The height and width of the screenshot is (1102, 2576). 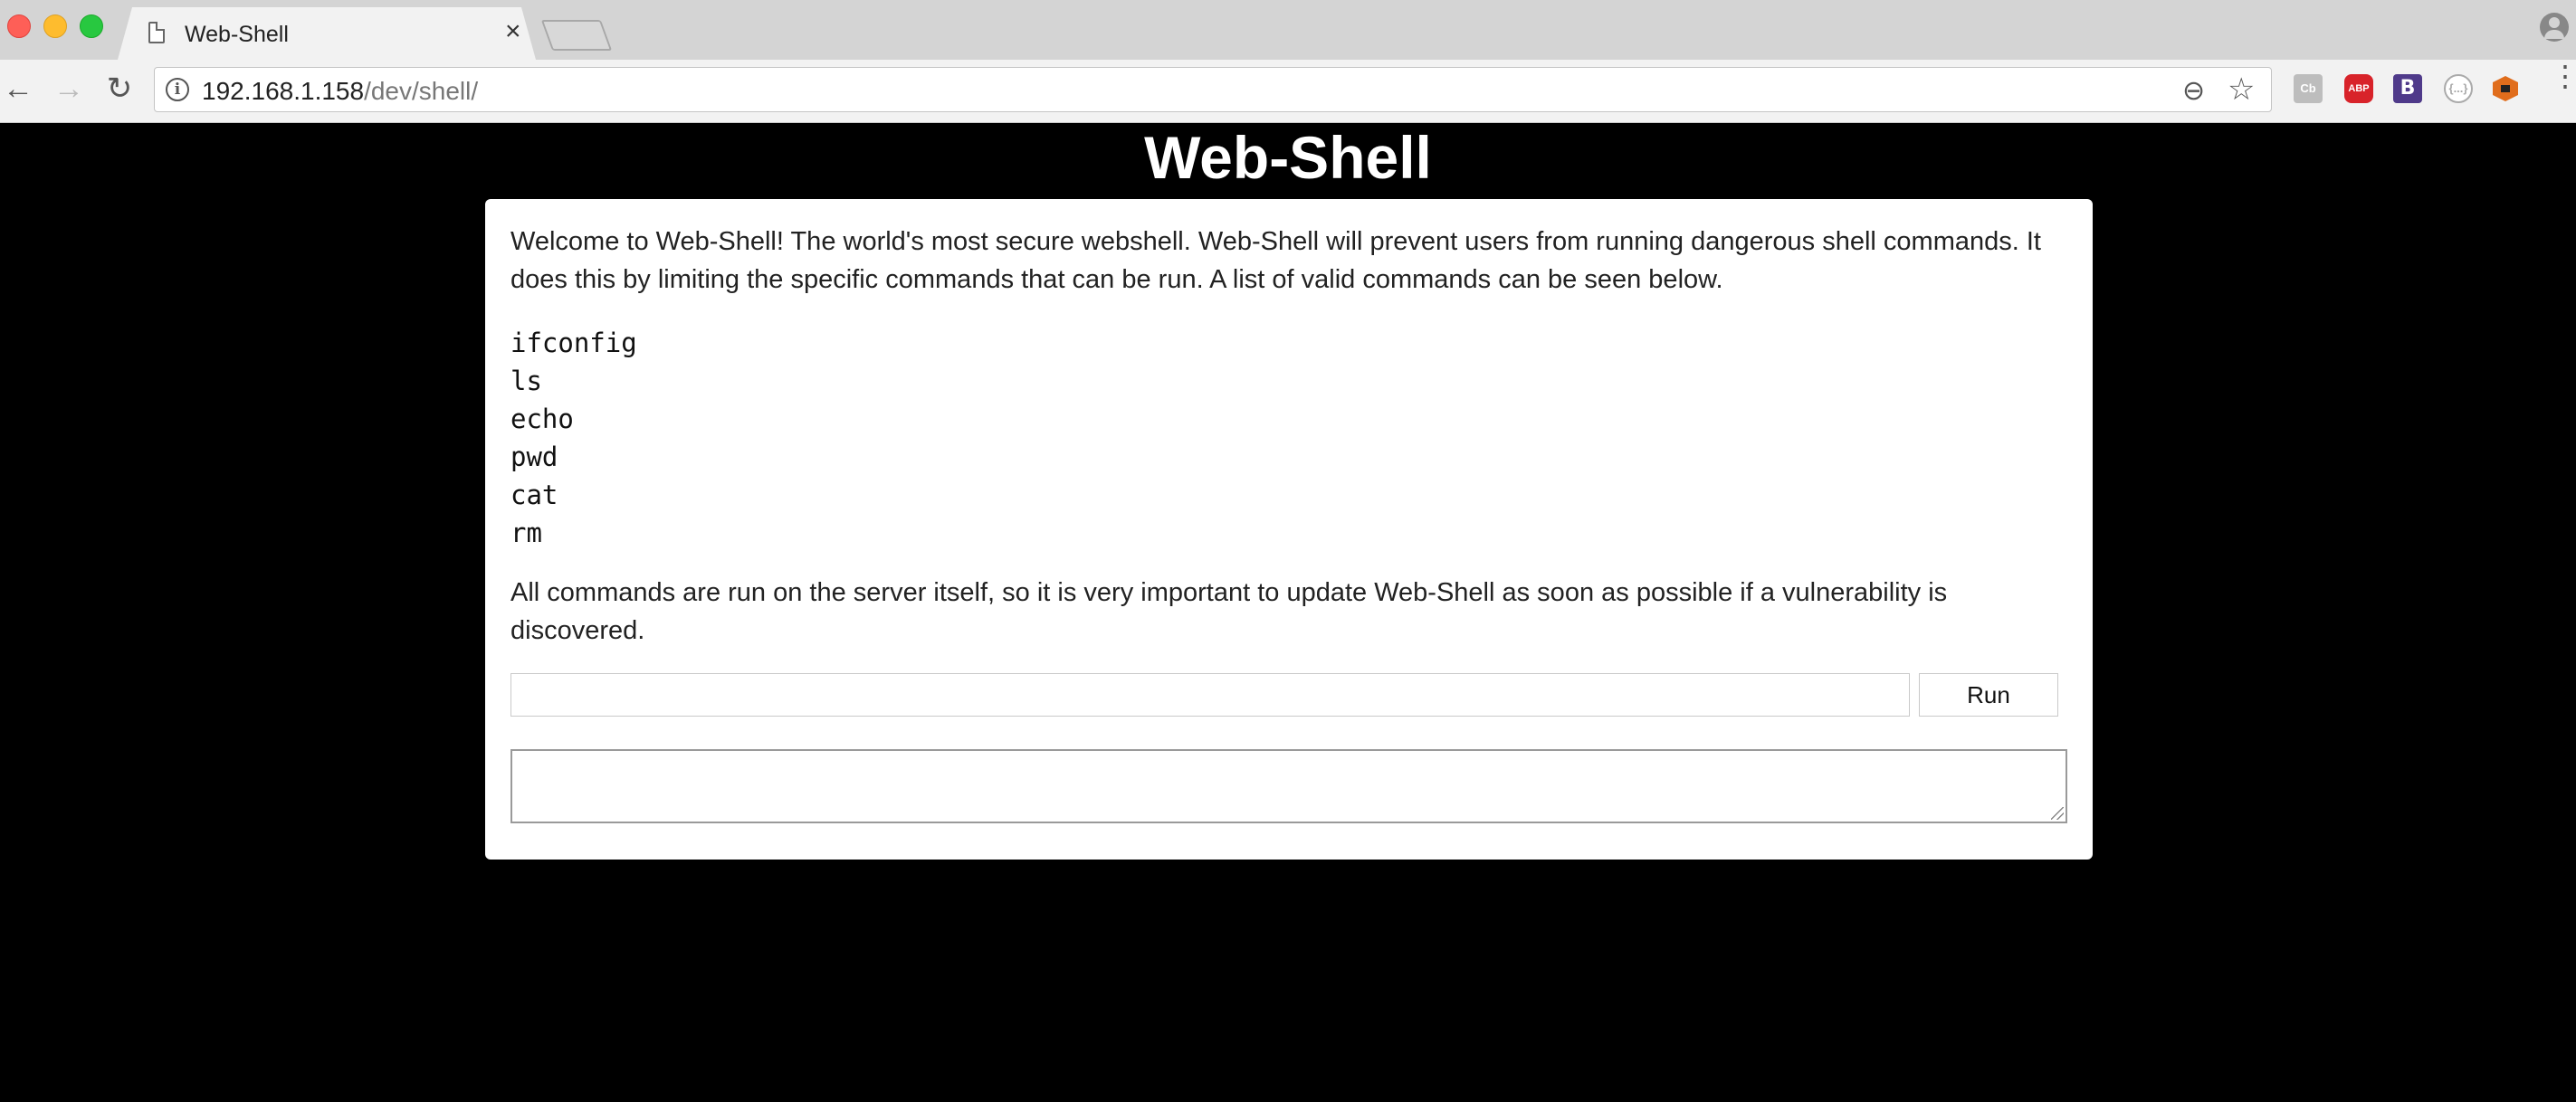 What do you see at coordinates (526, 533) in the screenshot?
I see `command-item: rm` at bounding box center [526, 533].